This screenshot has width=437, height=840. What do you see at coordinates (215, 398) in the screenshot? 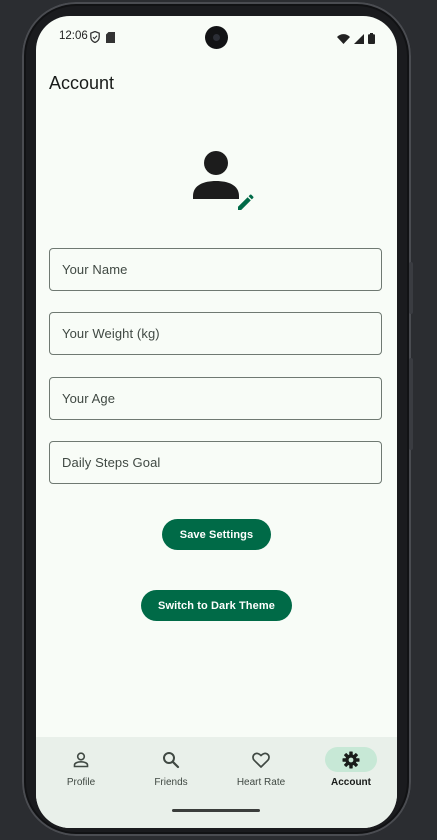
I see `age-field: Your Age` at bounding box center [215, 398].